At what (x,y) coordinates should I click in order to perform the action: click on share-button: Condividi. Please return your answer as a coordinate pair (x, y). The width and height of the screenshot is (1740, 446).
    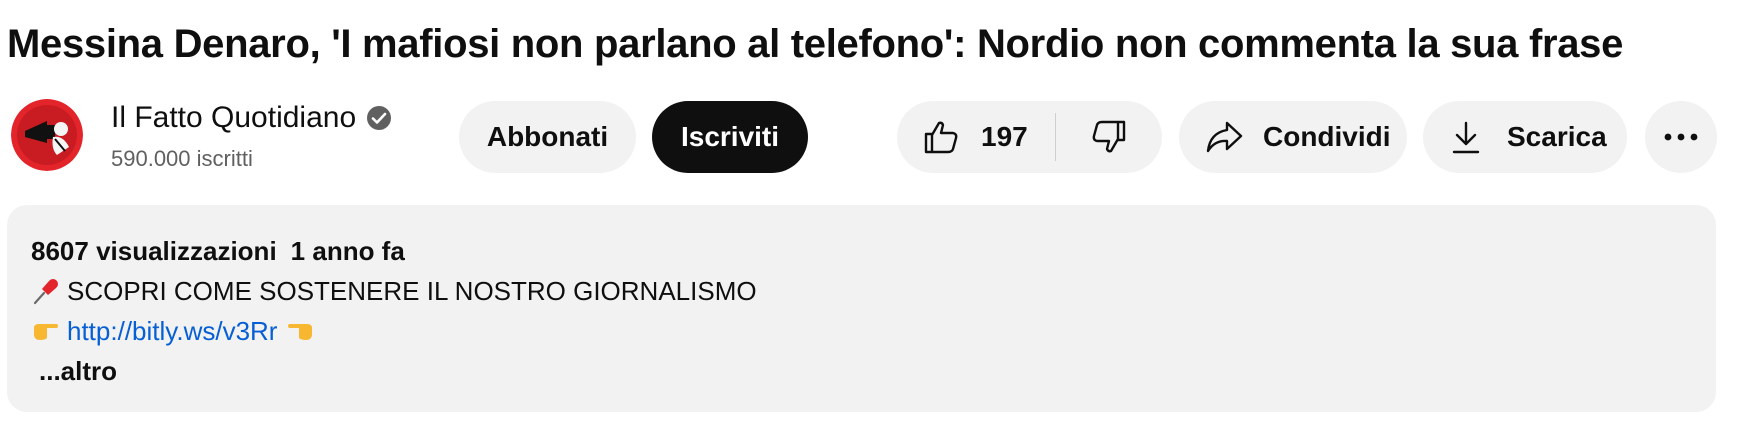
    Looking at the image, I should click on (1293, 137).